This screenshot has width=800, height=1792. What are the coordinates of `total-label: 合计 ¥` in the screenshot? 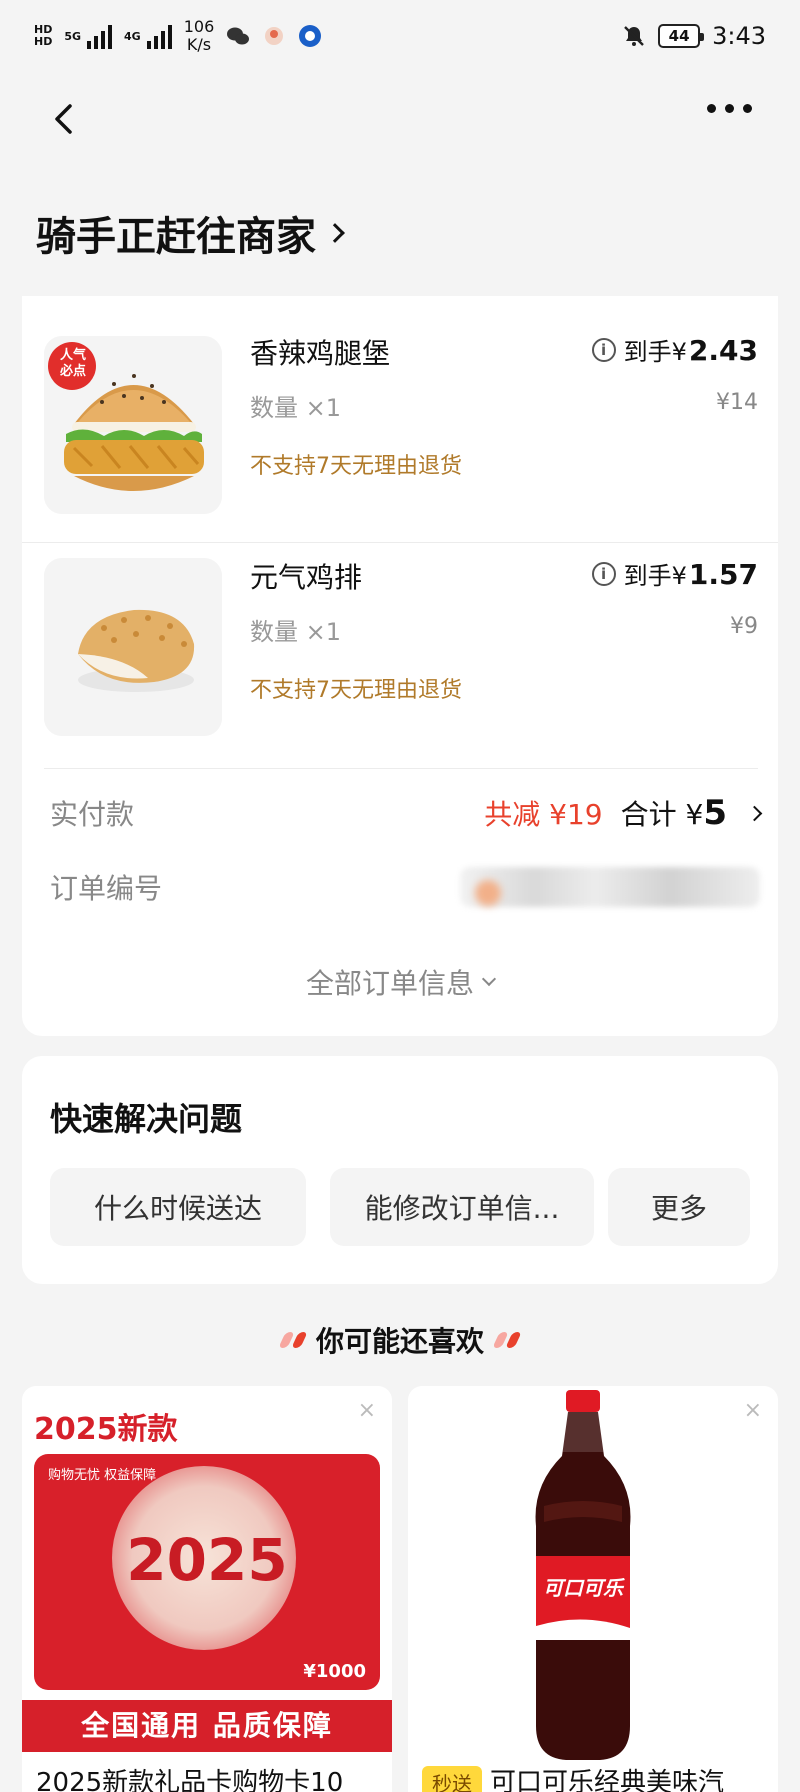 It's located at (662, 814).